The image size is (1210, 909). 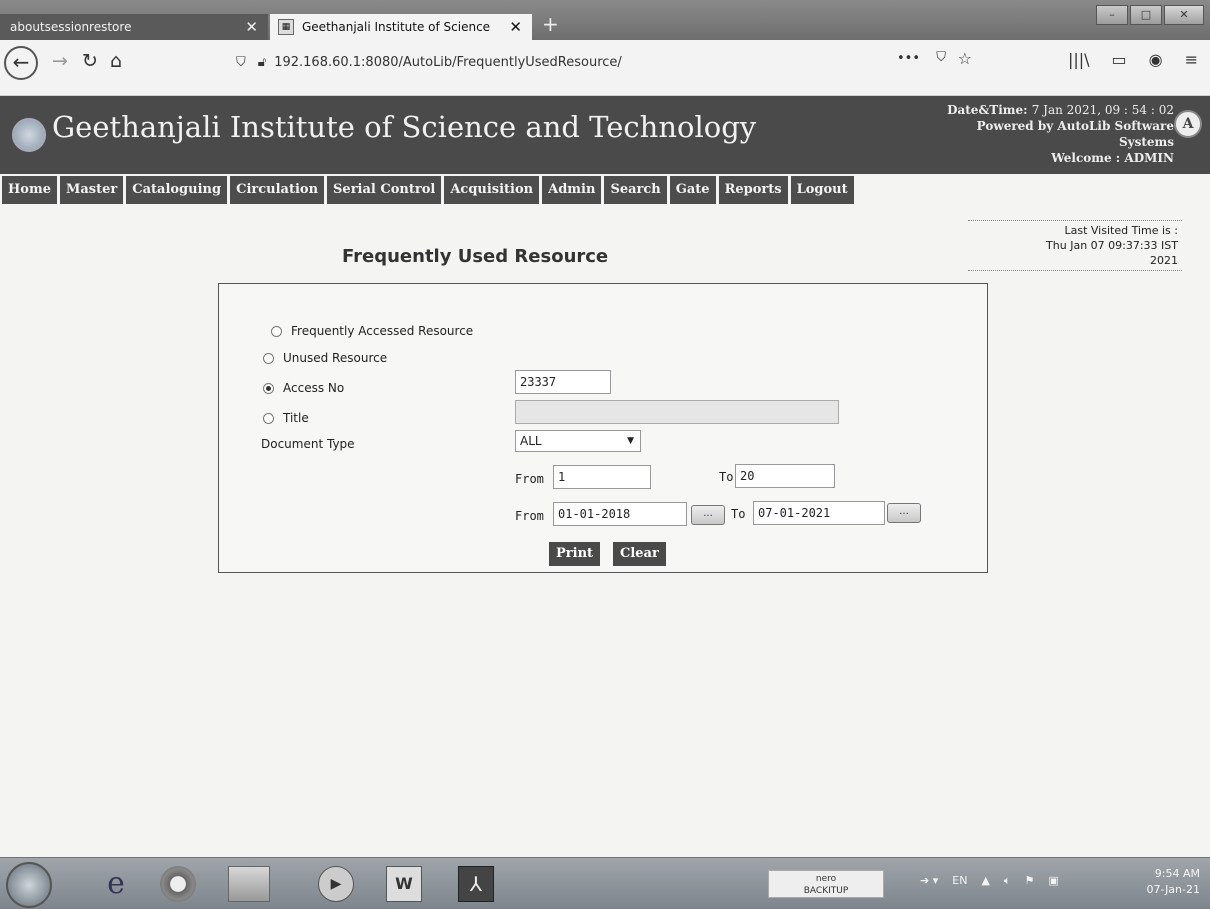 I want to click on range-to-input: 20, so click(x=785, y=476).